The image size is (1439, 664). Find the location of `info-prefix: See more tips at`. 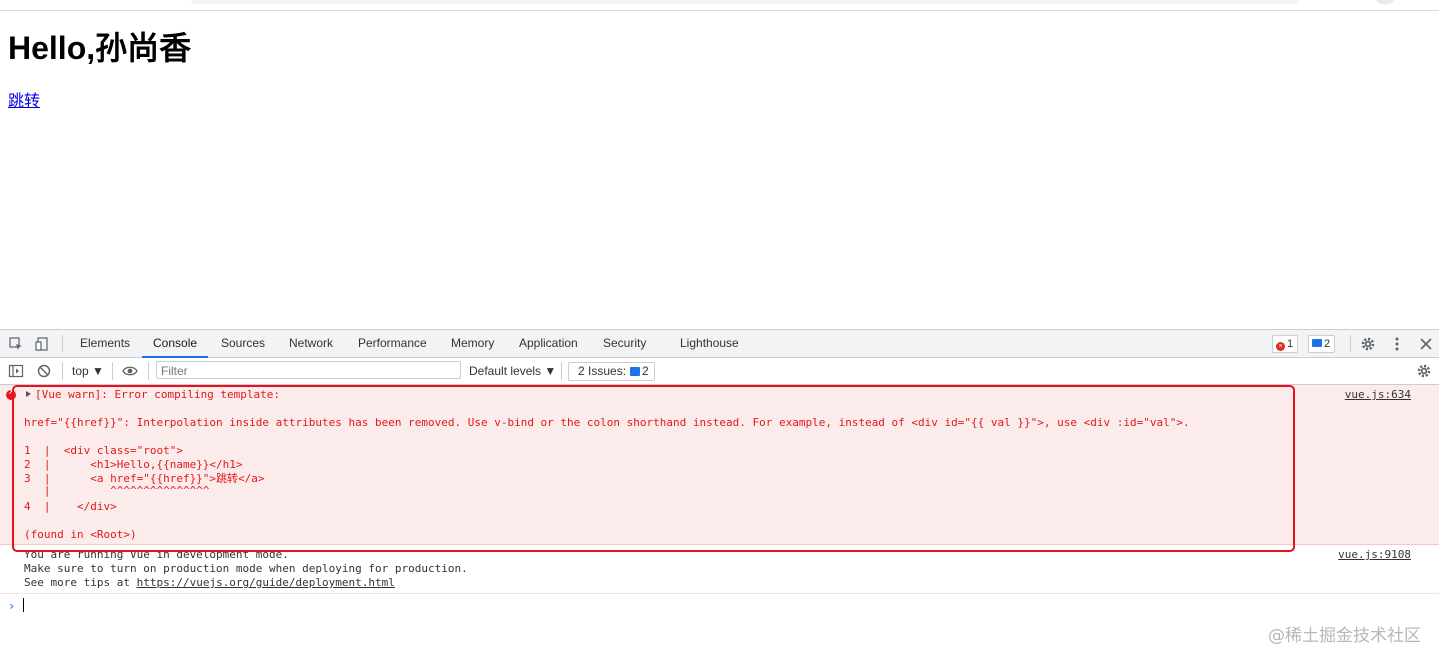

info-prefix: See more tips at is located at coordinates (80, 582).